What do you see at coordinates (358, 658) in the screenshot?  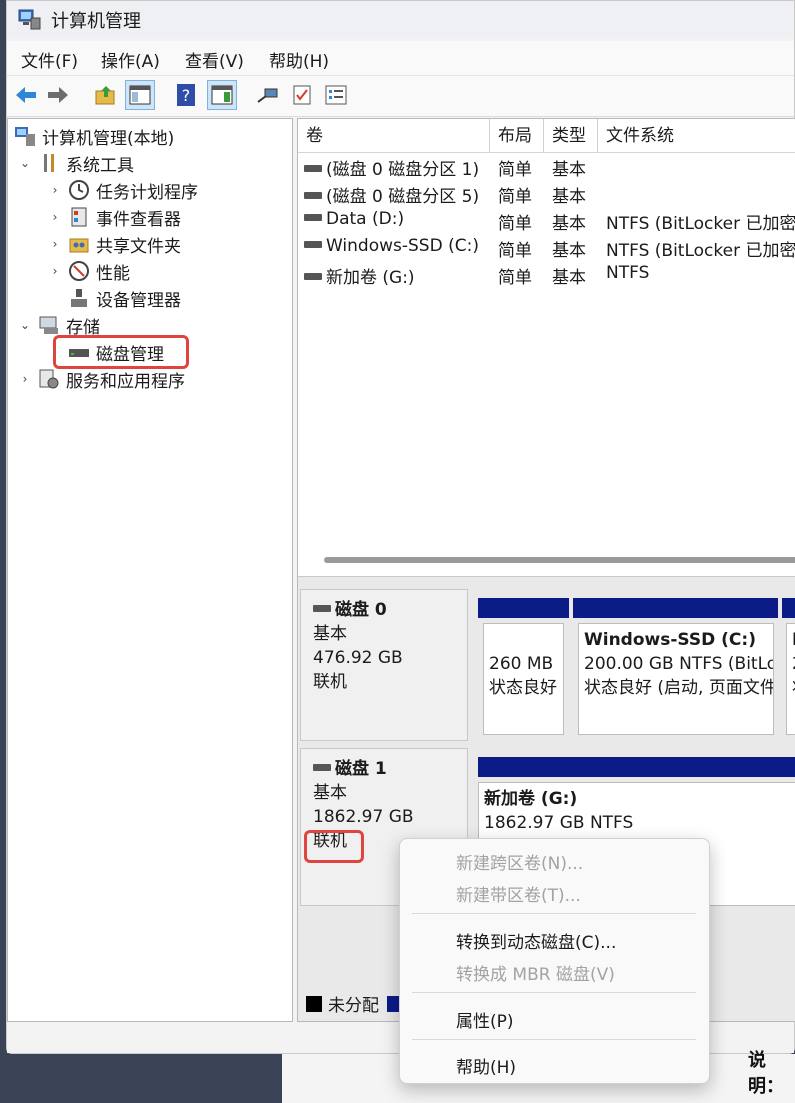 I see `disk-size: 476.92 GB` at bounding box center [358, 658].